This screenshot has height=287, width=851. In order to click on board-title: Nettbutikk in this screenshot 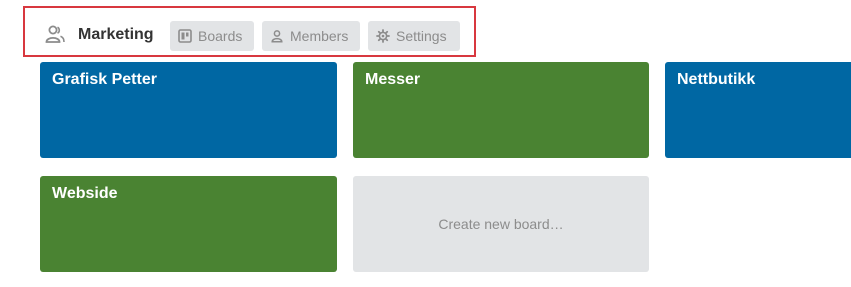, I will do `click(716, 79)`.